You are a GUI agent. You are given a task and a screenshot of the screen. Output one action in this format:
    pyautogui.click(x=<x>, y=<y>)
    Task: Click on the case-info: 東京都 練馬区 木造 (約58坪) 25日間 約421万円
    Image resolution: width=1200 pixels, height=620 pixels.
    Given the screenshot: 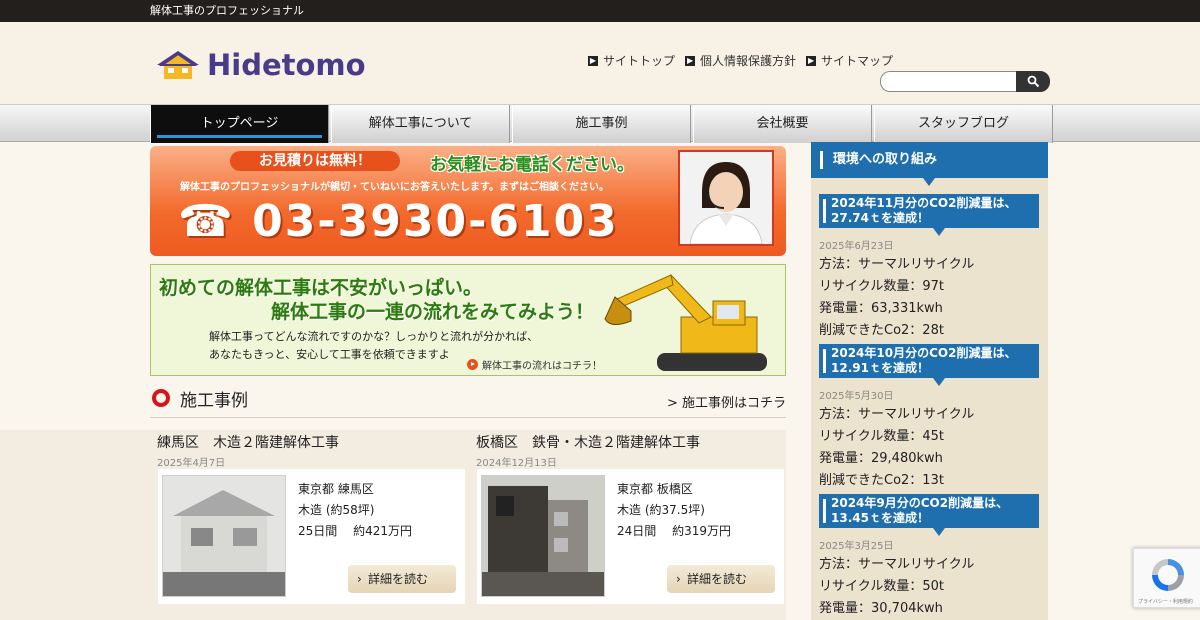 What is the action you would take?
    pyautogui.click(x=355, y=510)
    